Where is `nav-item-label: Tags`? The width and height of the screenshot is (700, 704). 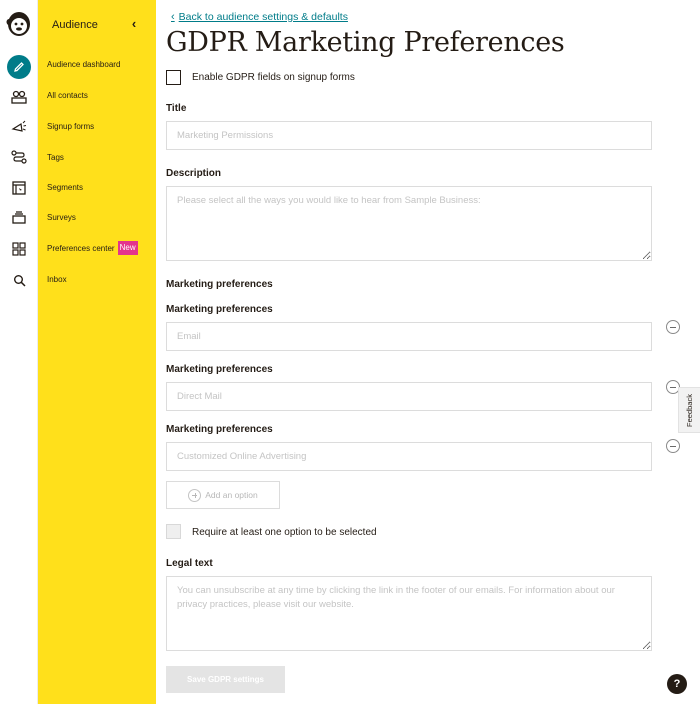
nav-item-label: Tags is located at coordinates (55, 157).